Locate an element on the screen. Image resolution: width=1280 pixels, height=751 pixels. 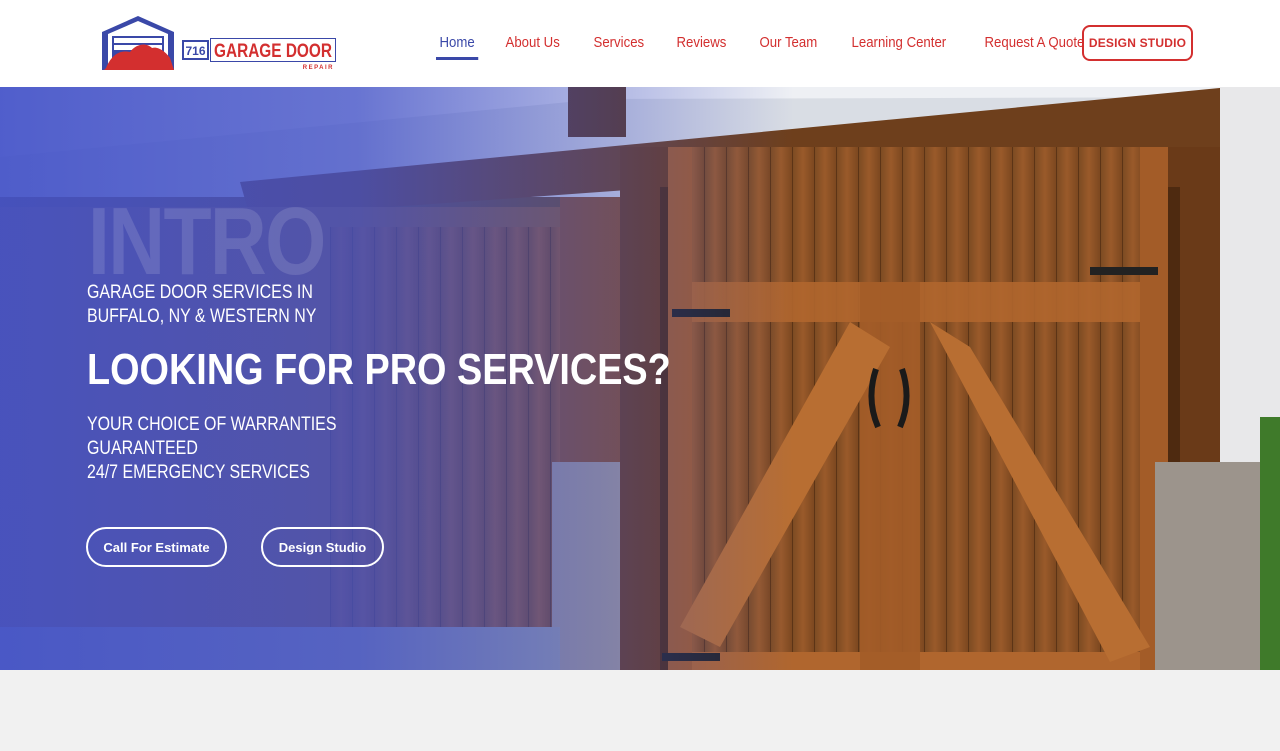
brand-logo: 716 GARAGE DOOR REPAIR is located at coordinates (220, 43).